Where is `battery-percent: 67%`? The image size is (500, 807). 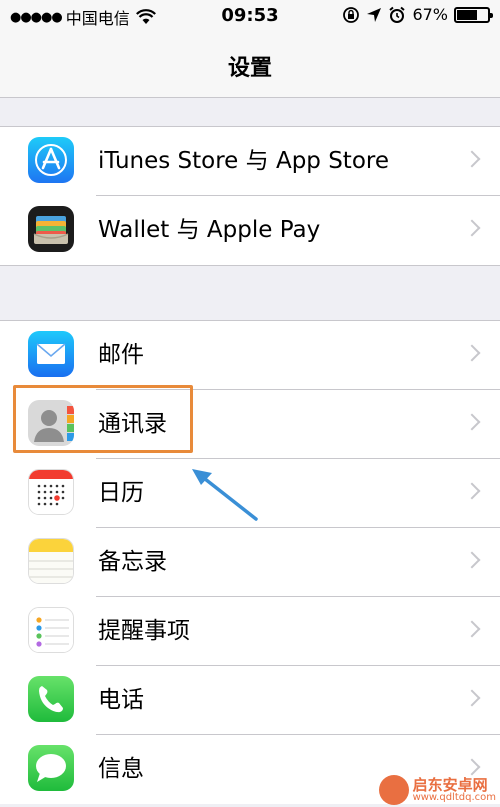 battery-percent: 67% is located at coordinates (430, 14).